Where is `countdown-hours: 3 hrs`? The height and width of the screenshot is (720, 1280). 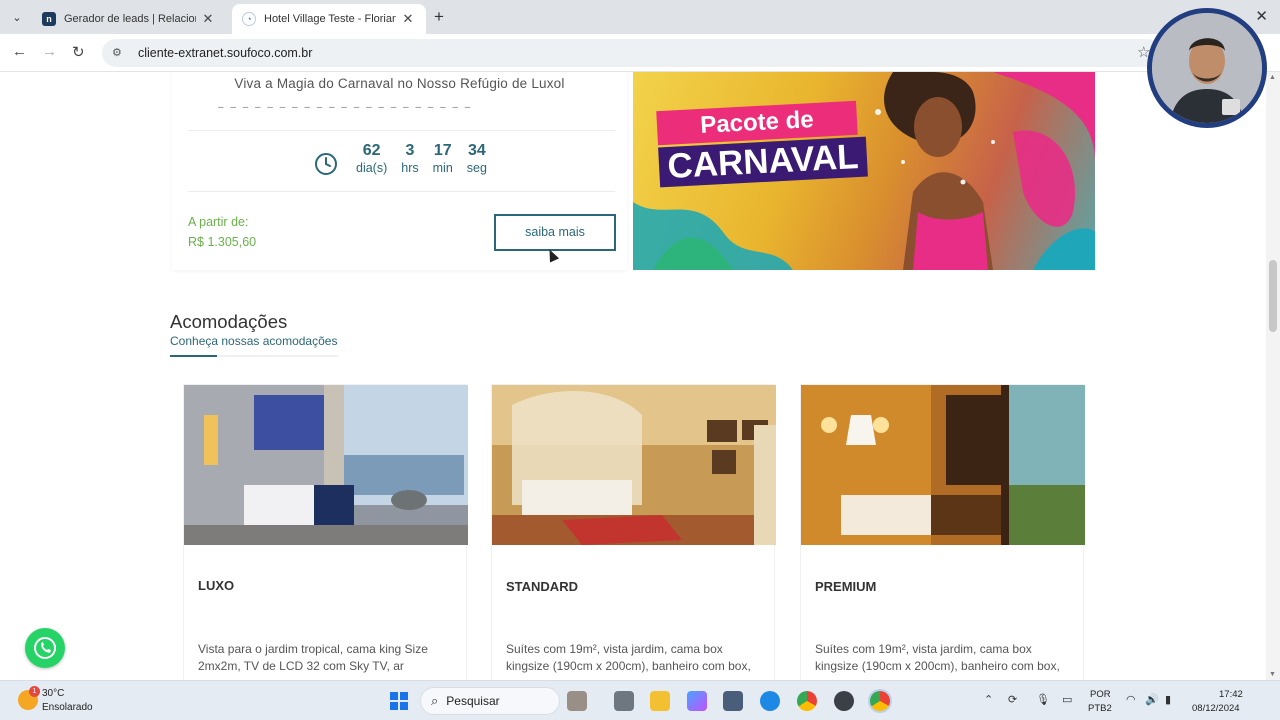
countdown-hours: 3 hrs is located at coordinates (409, 158).